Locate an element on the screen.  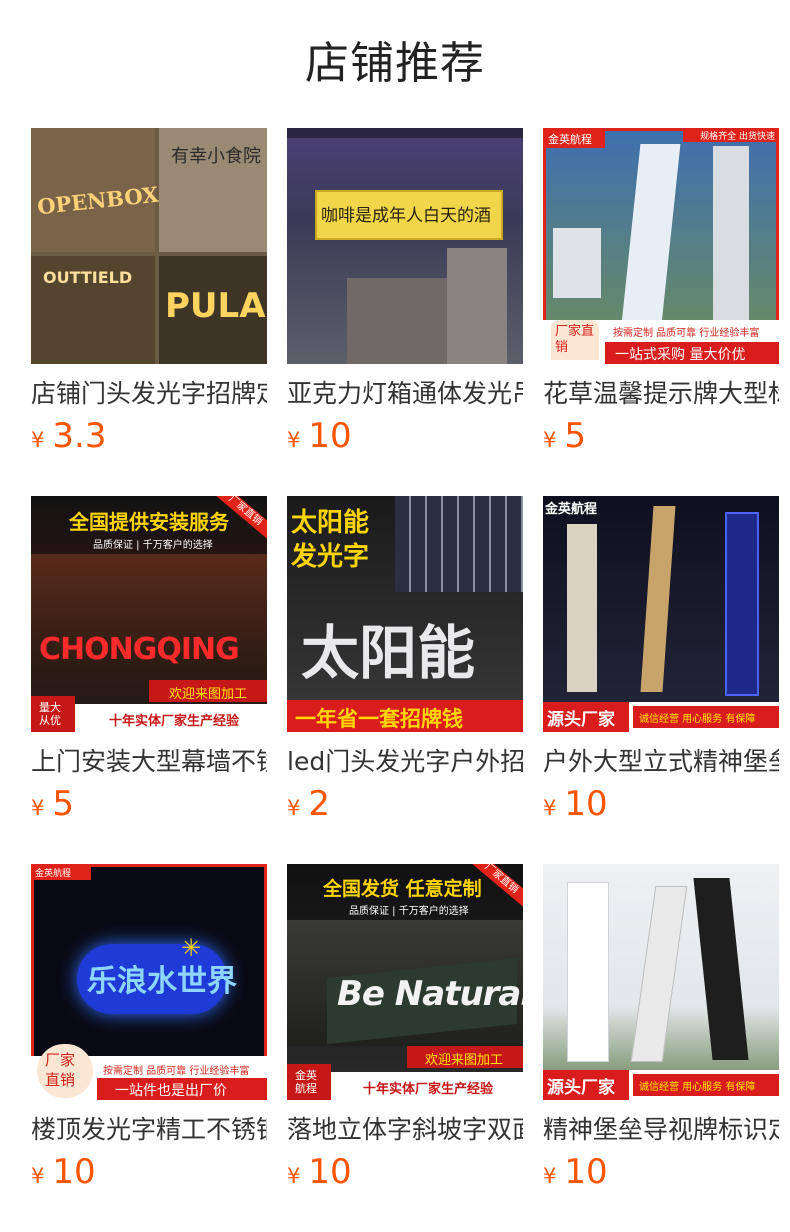
image-caption: PULA is located at coordinates (215, 306).